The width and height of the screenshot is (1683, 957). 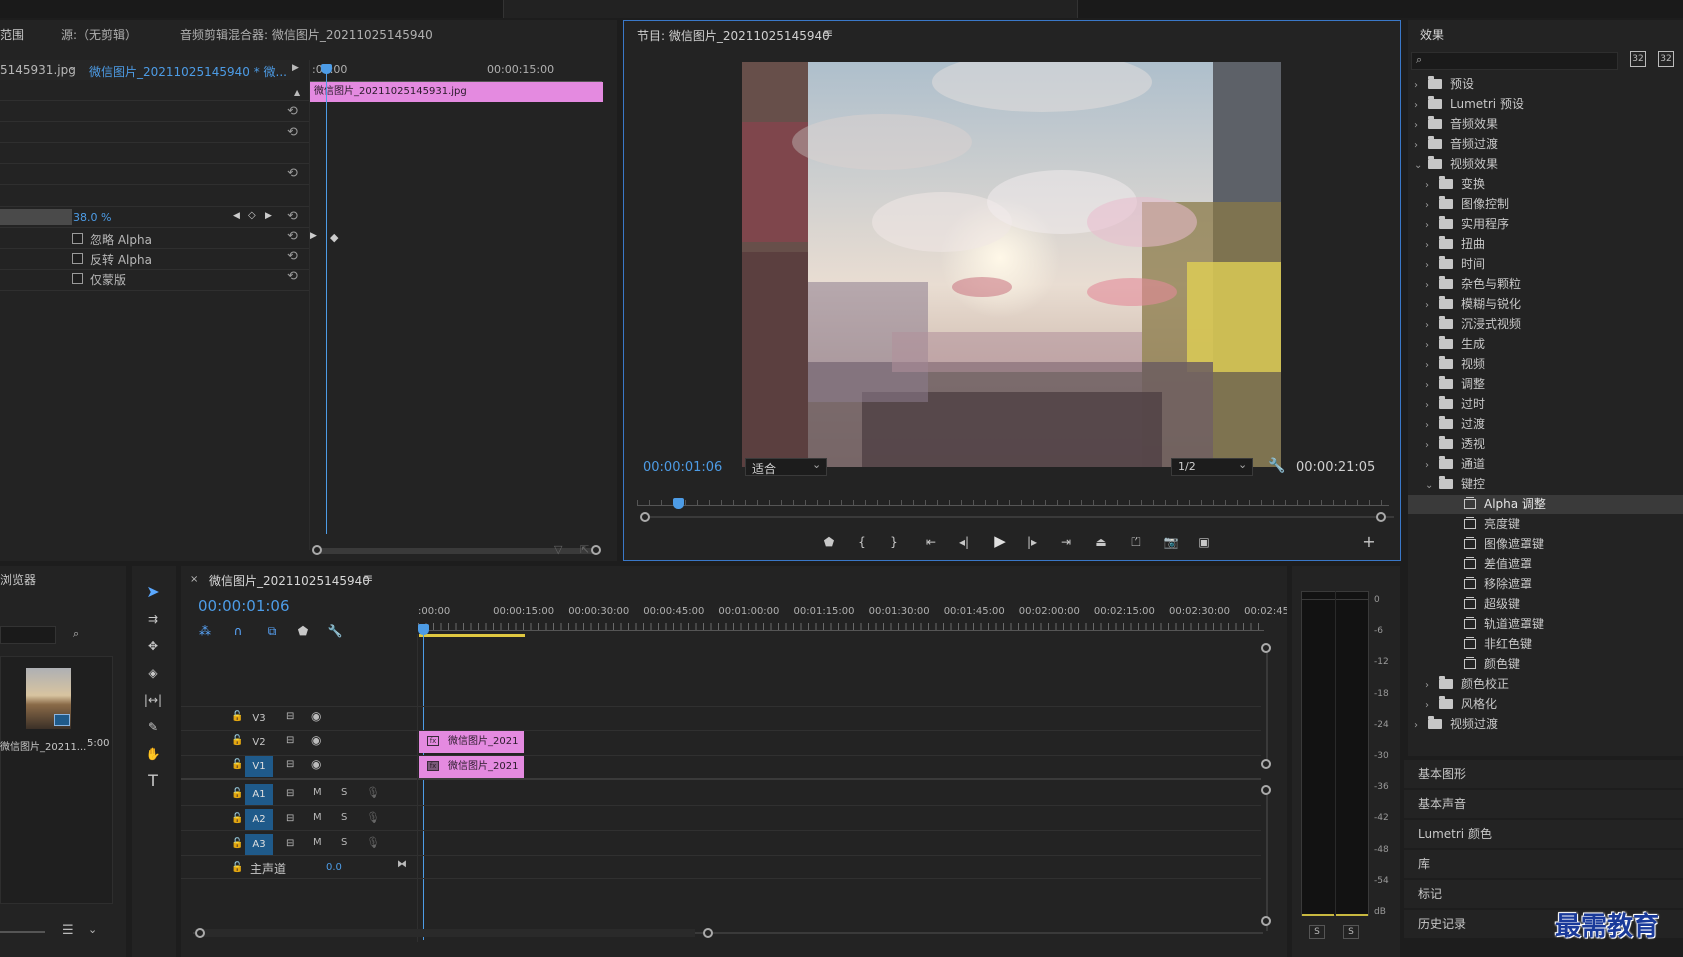 I want to click on ripple-edit-icon: ✥, so click(x=153, y=646).